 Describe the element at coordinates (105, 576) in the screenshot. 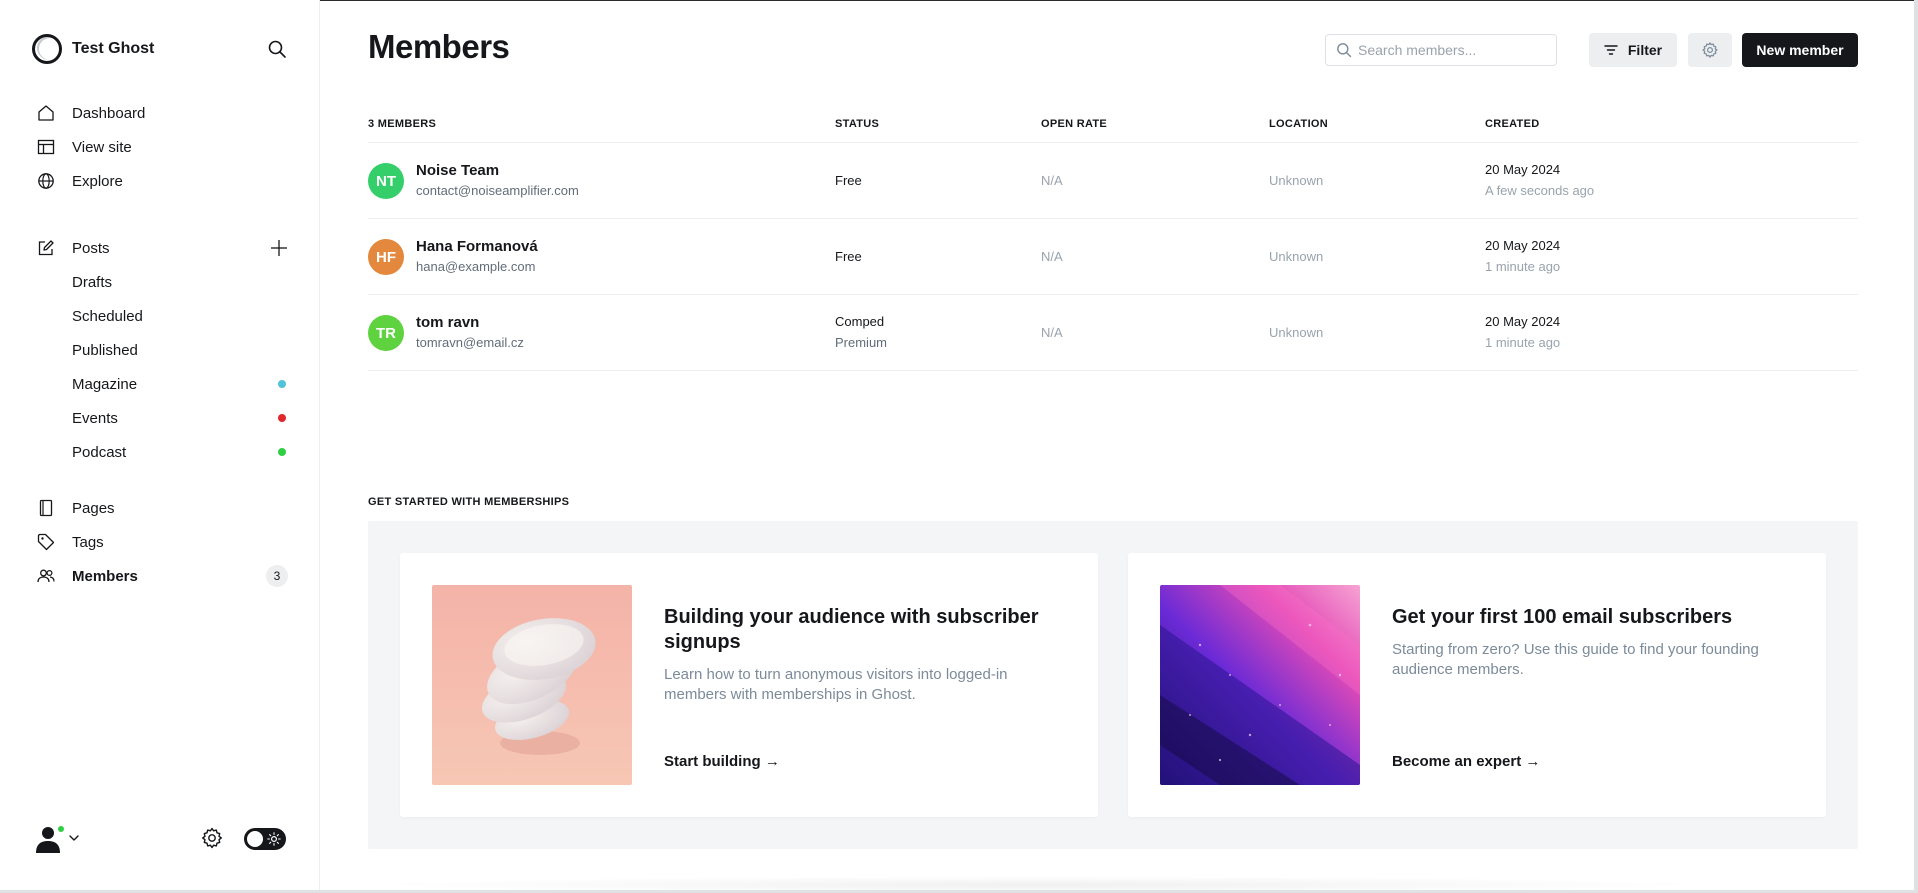

I see `nav-members-label: Members` at that location.